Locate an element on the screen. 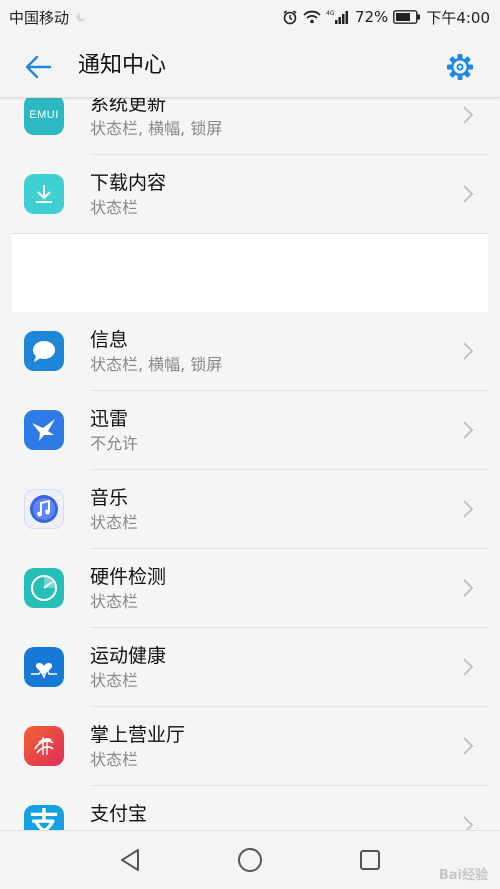 Image resolution: width=500 pixels, height=889 pixels. circle-home-icon is located at coordinates (250, 860).